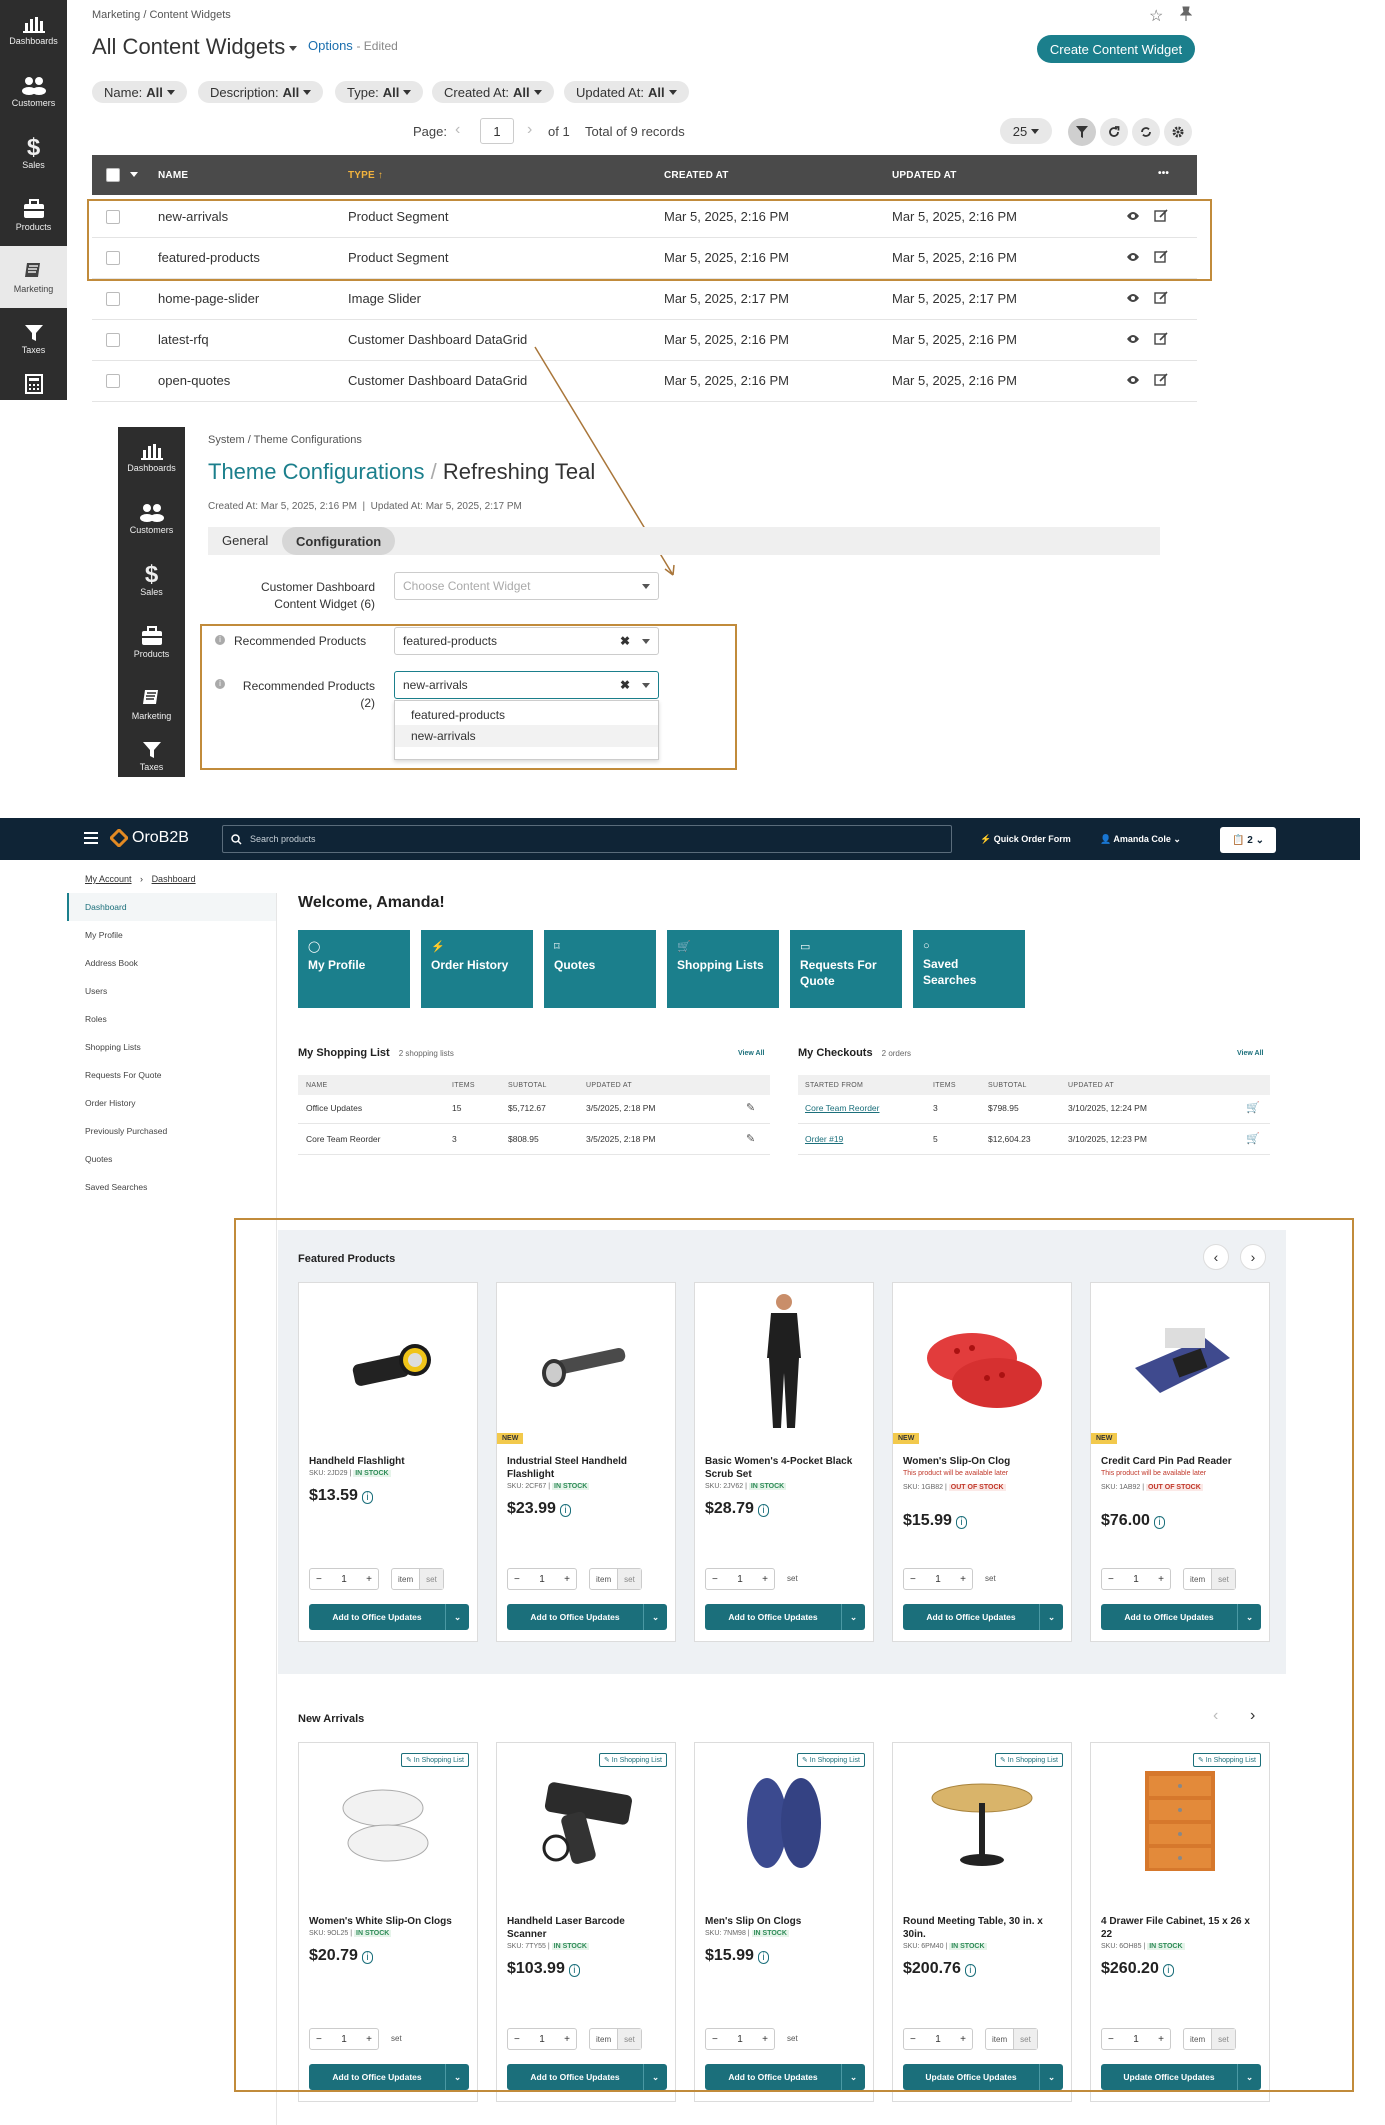  What do you see at coordinates (1178, 132) in the screenshot?
I see `settings-button` at bounding box center [1178, 132].